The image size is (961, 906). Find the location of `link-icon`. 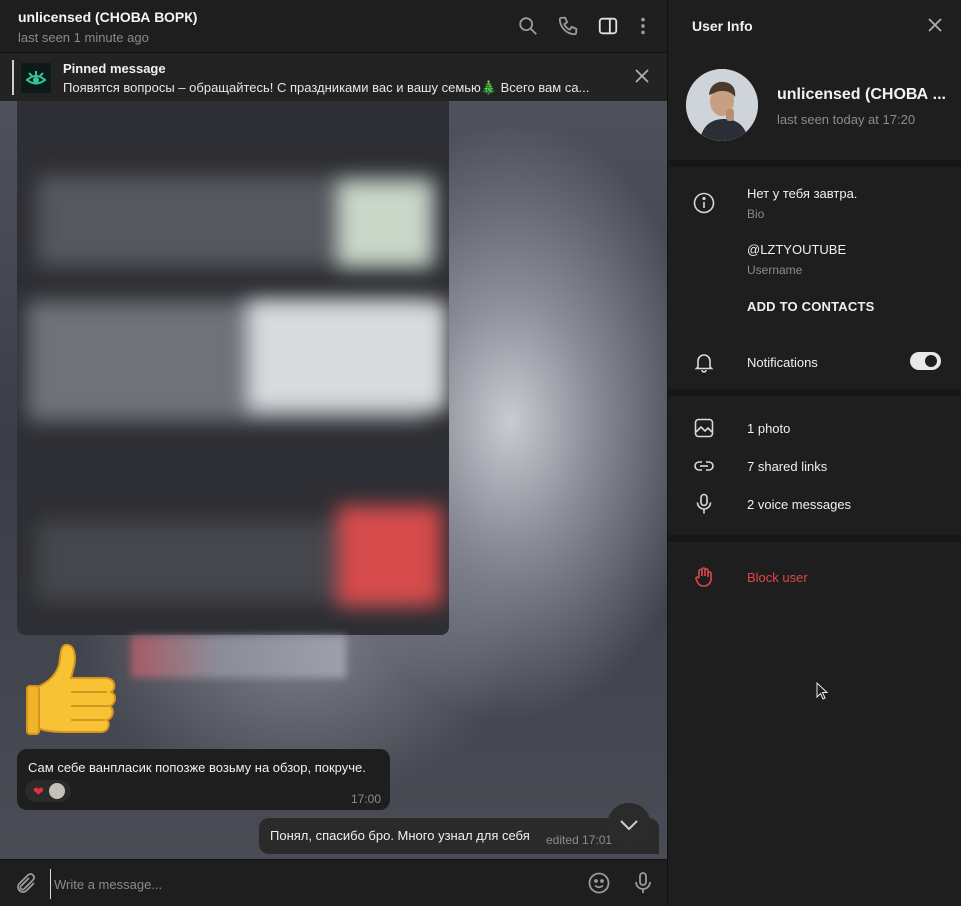

link-icon is located at coordinates (704, 466).